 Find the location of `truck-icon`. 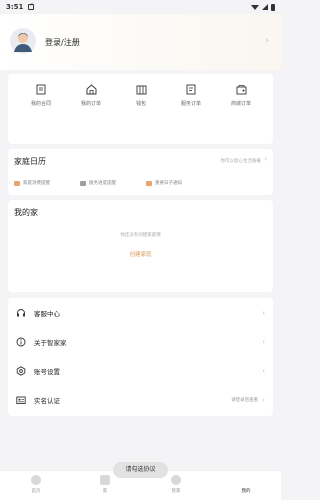

truck-icon is located at coordinates (83, 183).